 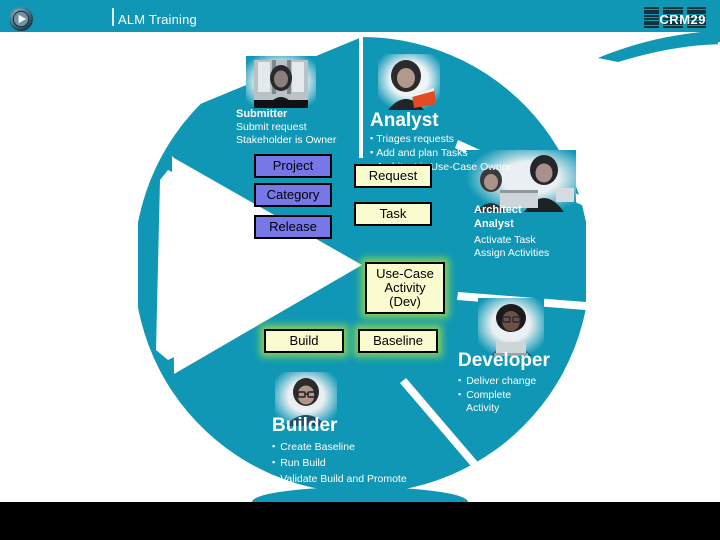 I want to click on artifact-request-label: Request, so click(x=393, y=175).